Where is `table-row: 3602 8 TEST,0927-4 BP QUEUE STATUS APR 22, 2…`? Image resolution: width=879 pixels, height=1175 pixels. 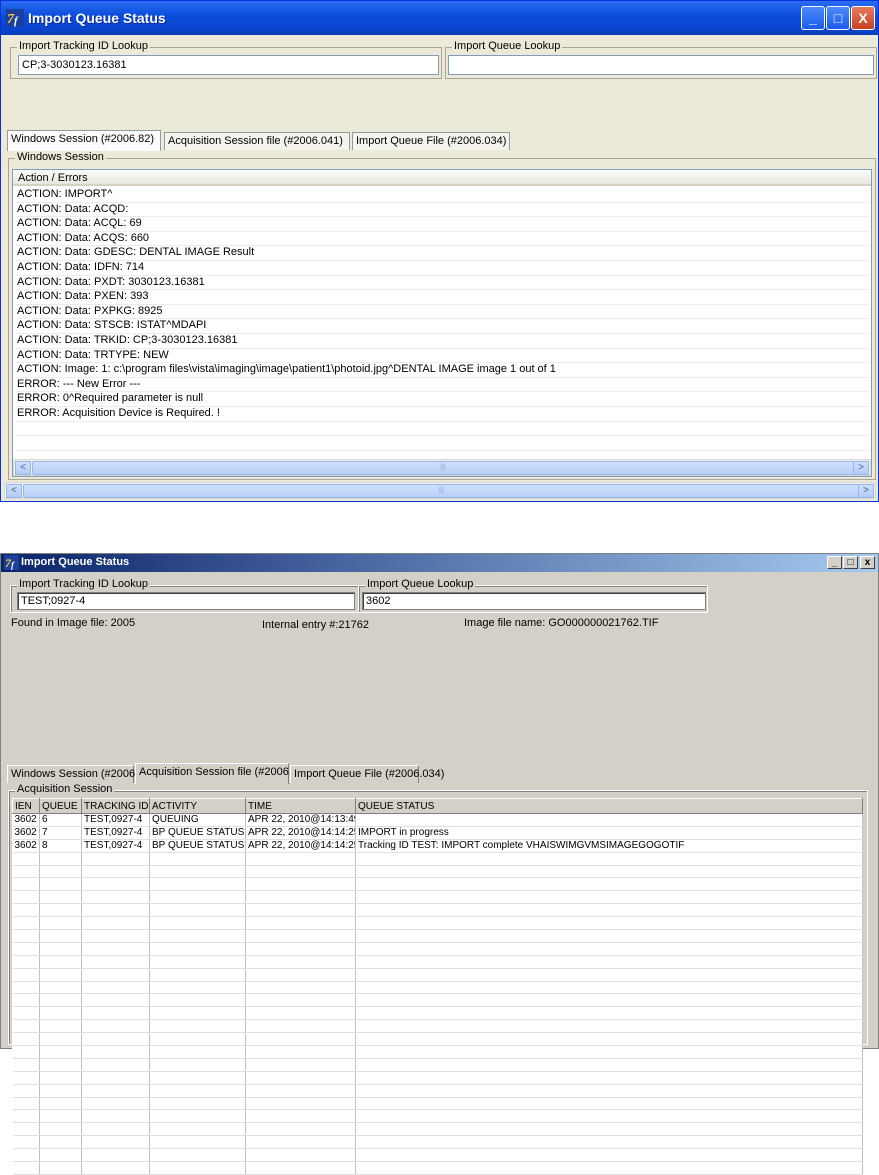 table-row: 3602 8 TEST,0927-4 BP QUEUE STATUS APR 22, 2… is located at coordinates (437, 846).